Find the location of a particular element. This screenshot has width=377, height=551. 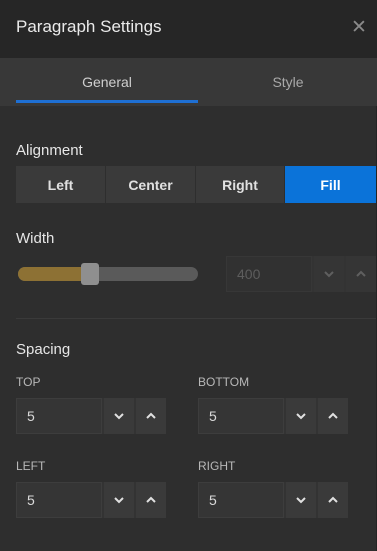

align-center-button: Center is located at coordinates (151, 184).